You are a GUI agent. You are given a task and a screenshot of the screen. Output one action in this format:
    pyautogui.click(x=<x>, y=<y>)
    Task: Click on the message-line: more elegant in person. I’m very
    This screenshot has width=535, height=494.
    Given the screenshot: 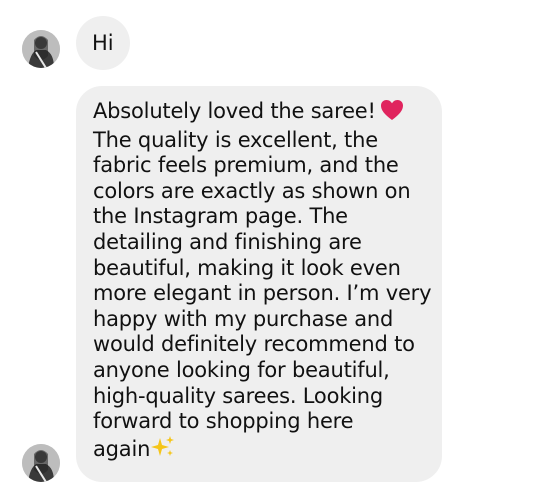 What is the action you would take?
    pyautogui.click(x=262, y=293)
    